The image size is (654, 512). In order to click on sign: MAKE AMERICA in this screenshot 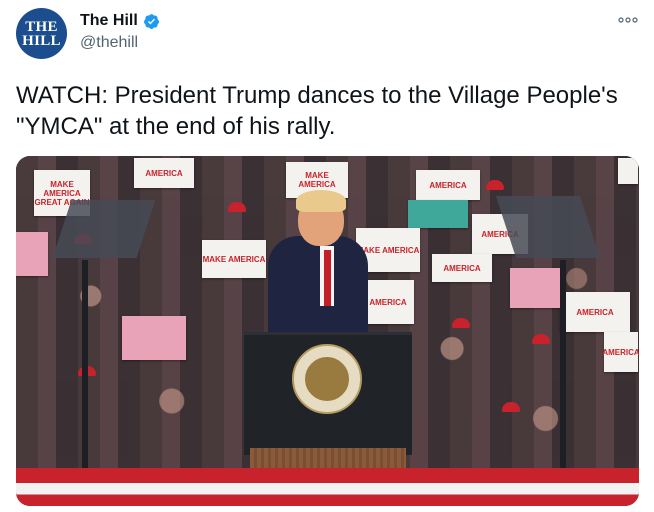, I will do `click(234, 259)`.